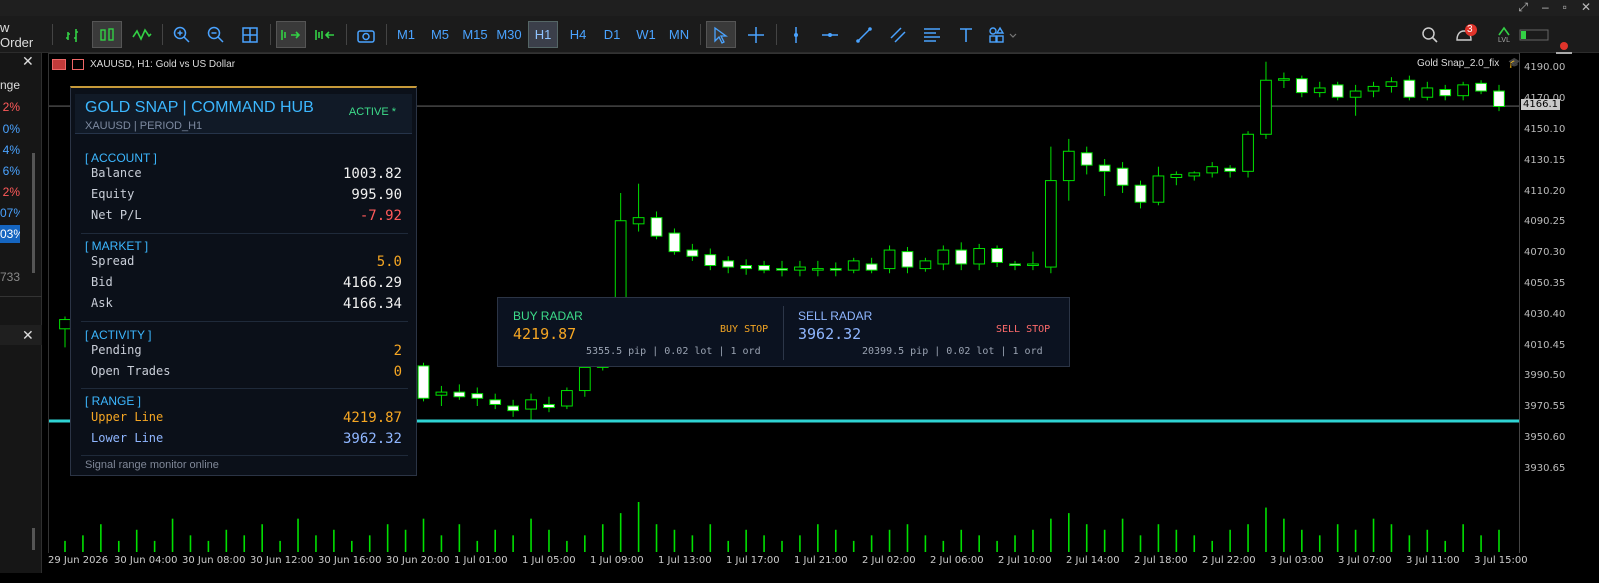 This screenshot has width=1599, height=583. What do you see at coordinates (142, 34) in the screenshot?
I see `line-chart-icon` at bounding box center [142, 34].